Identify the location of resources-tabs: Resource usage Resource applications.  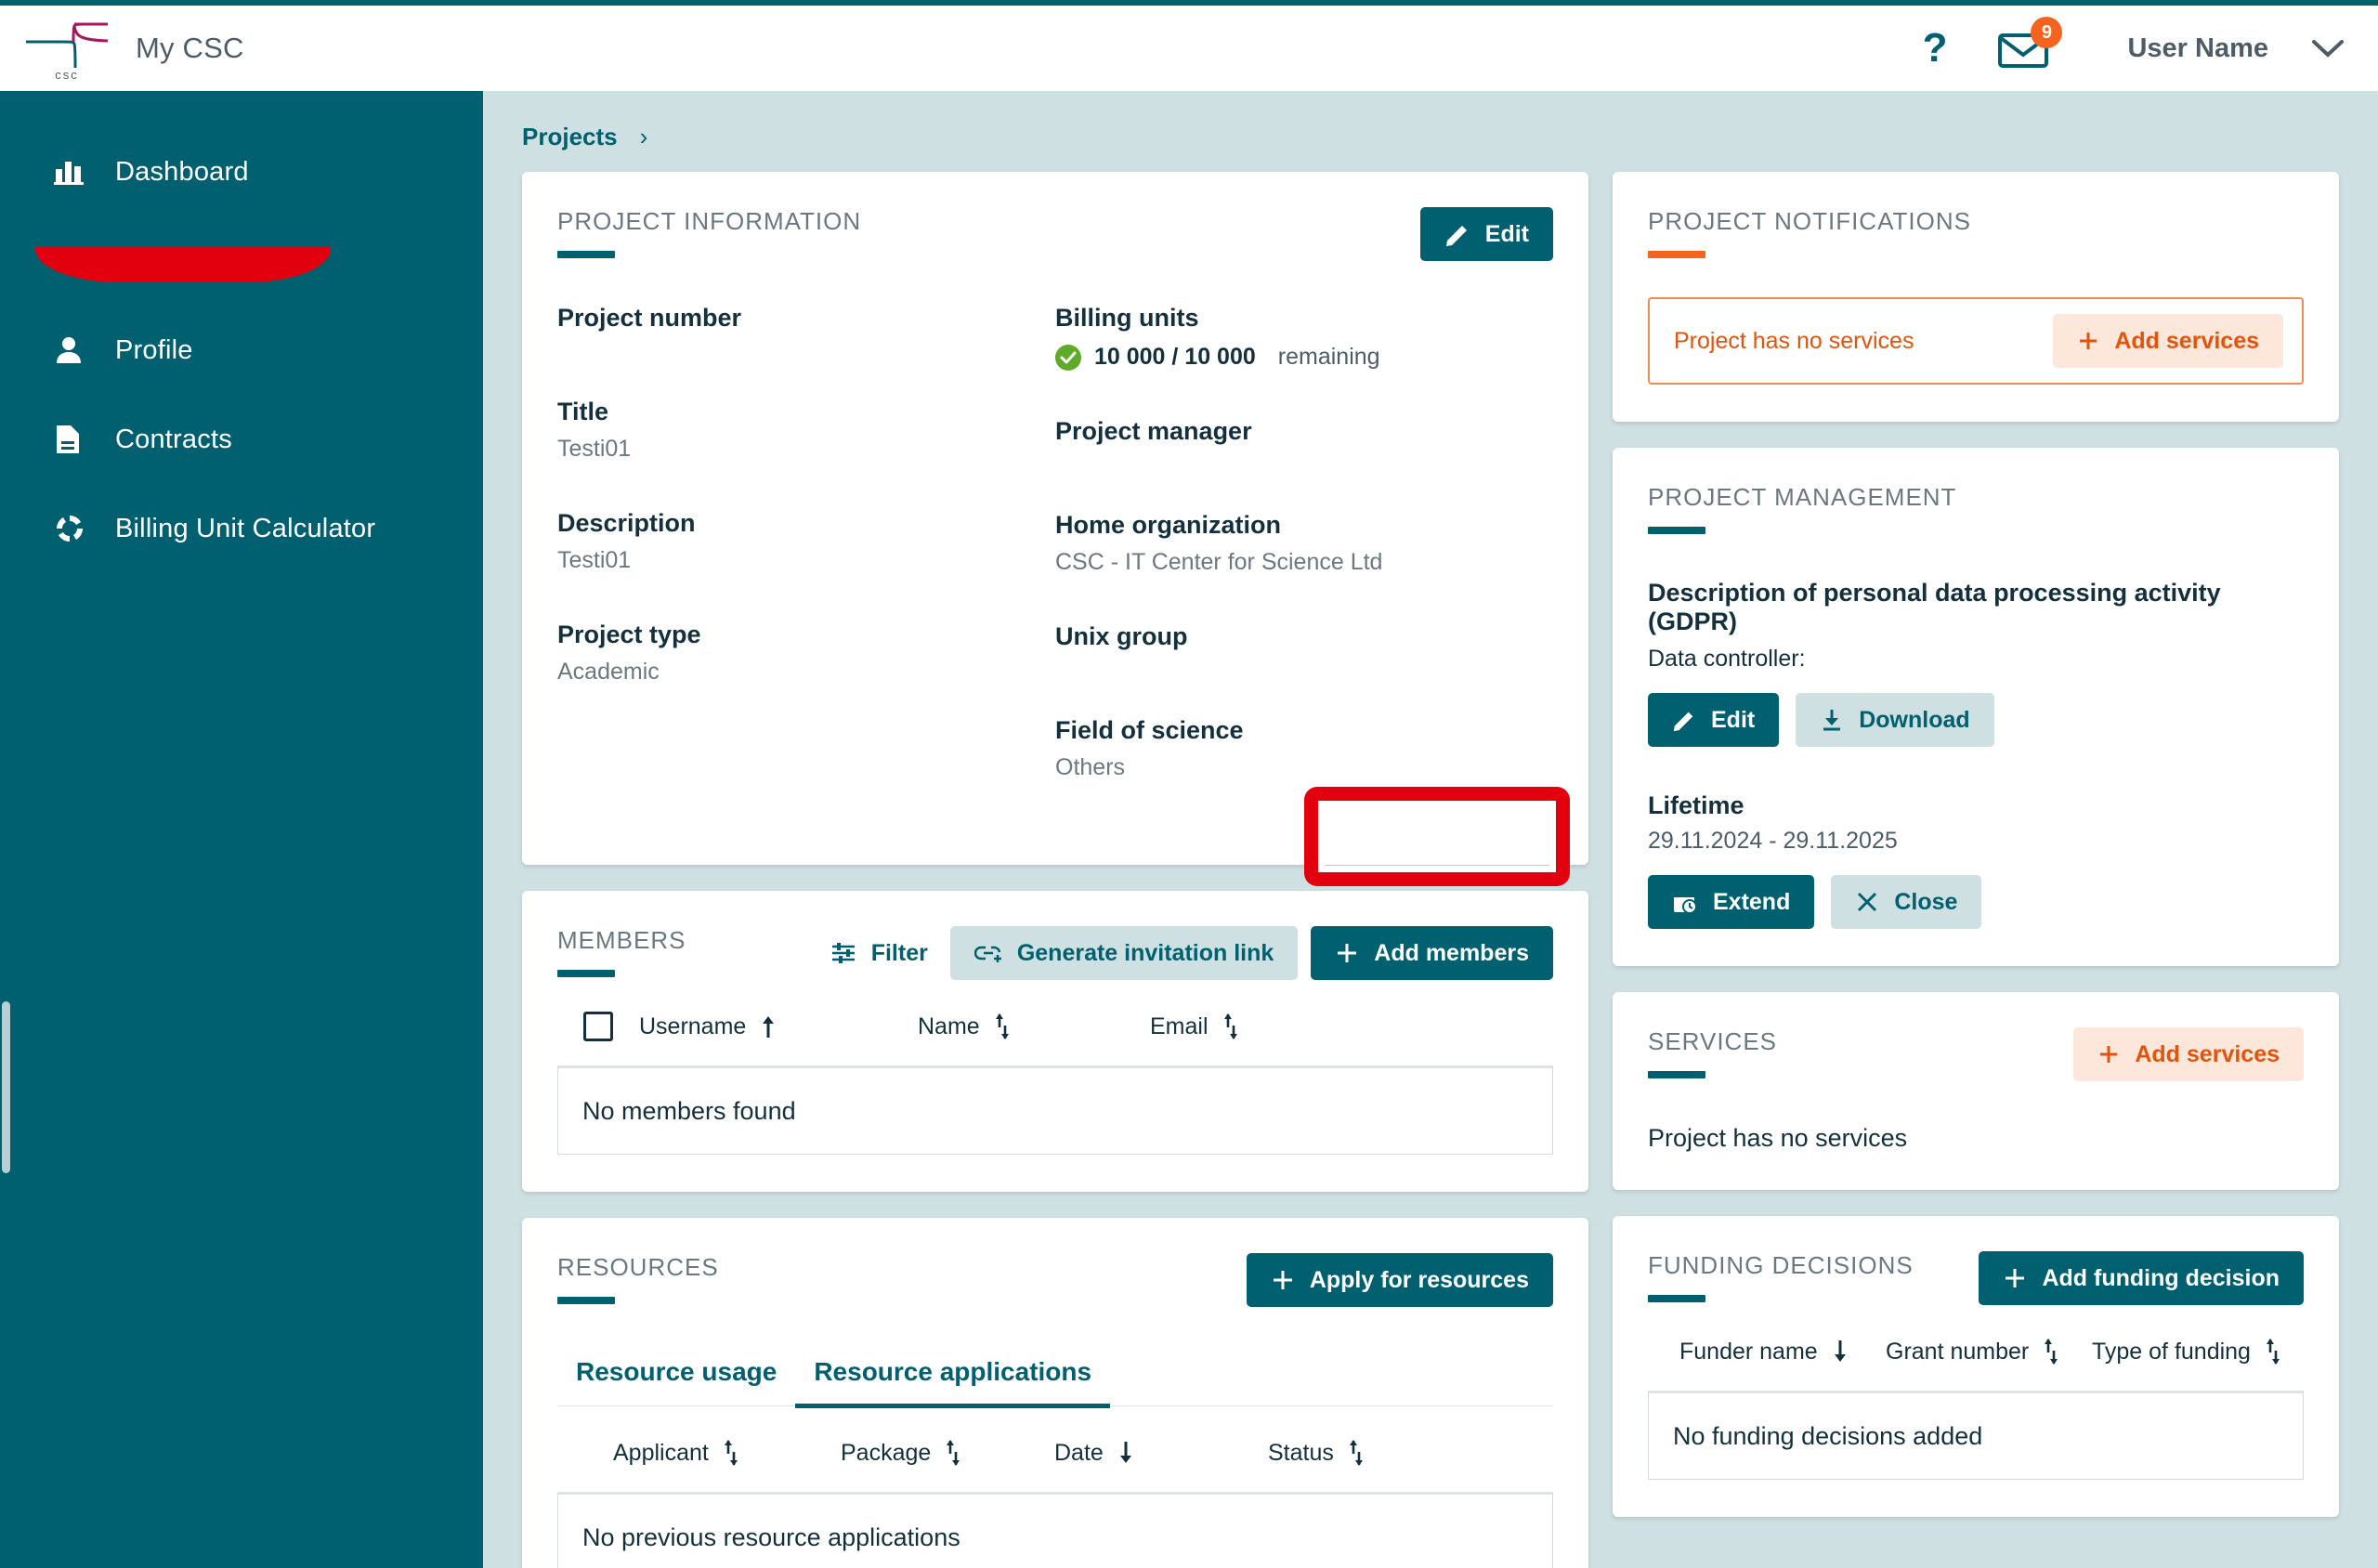
(1055, 1382).